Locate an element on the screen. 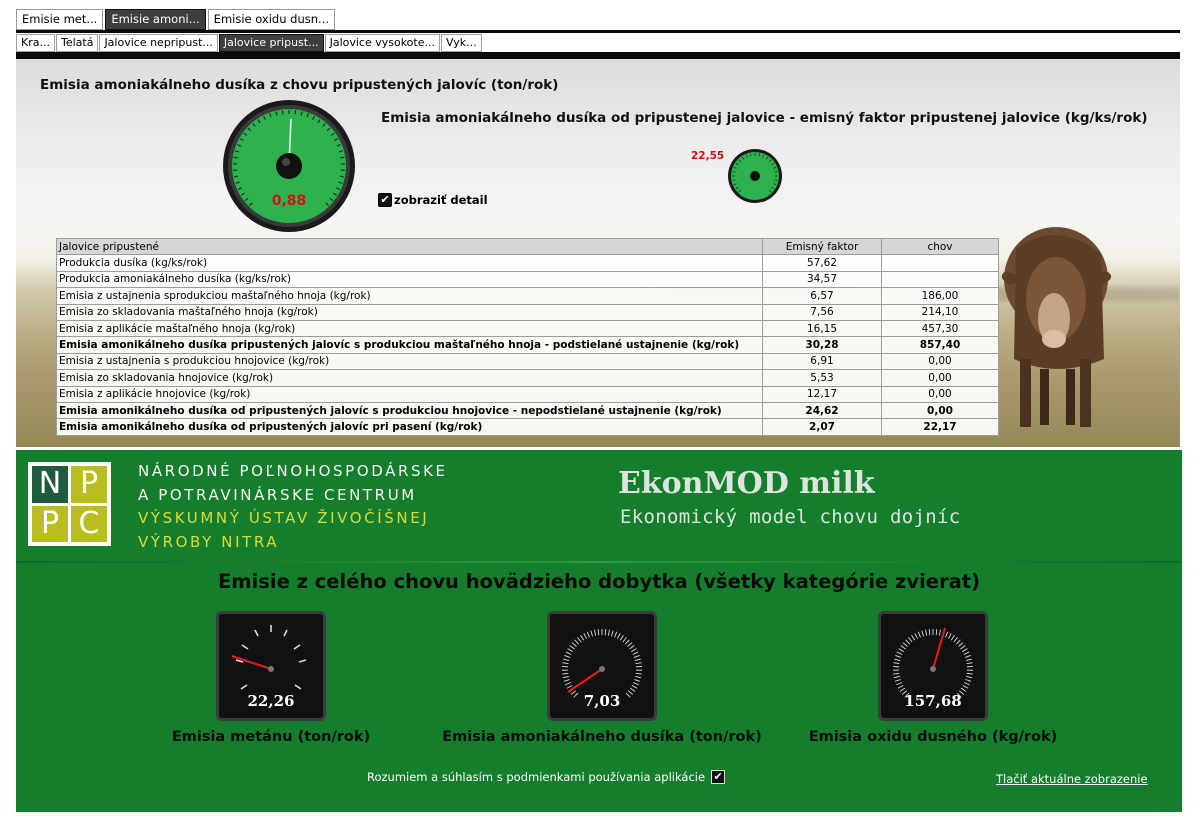 This screenshot has width=1200, height=817. emission-factor-cell: 12,17 is located at coordinates (822, 394).